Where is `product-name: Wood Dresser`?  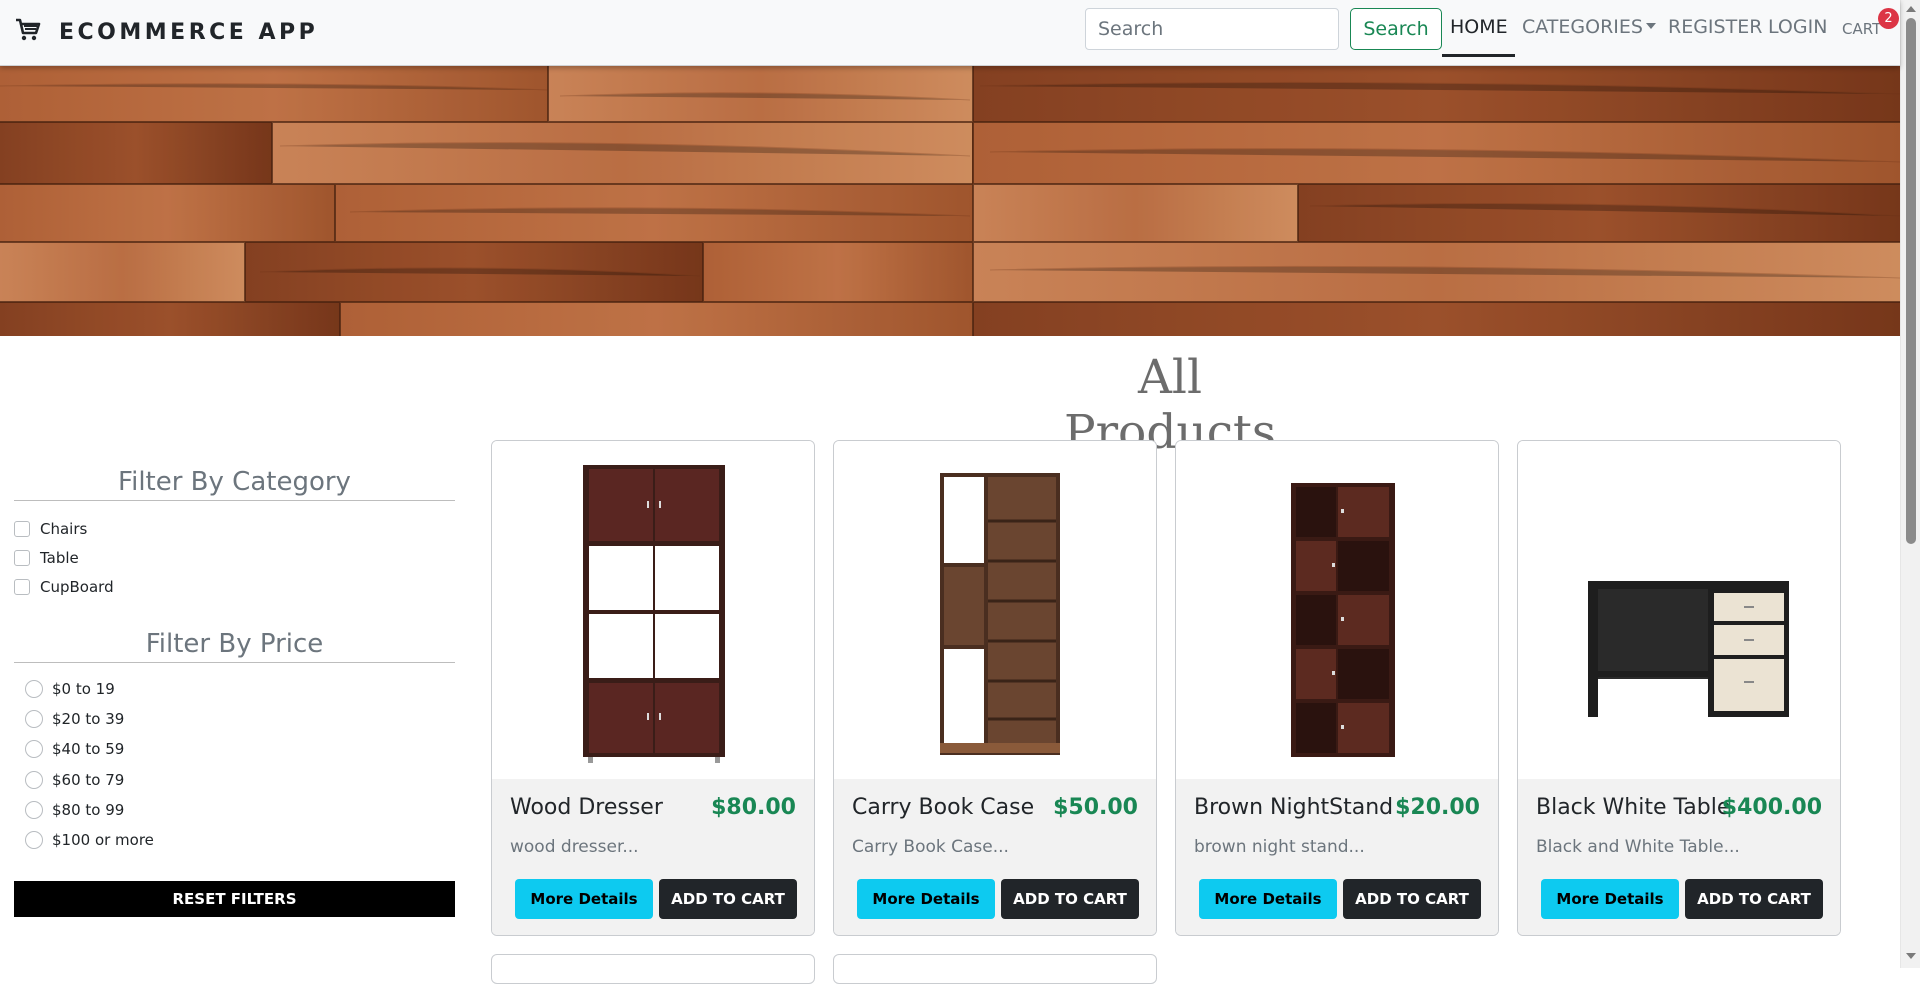 product-name: Wood Dresser is located at coordinates (586, 807).